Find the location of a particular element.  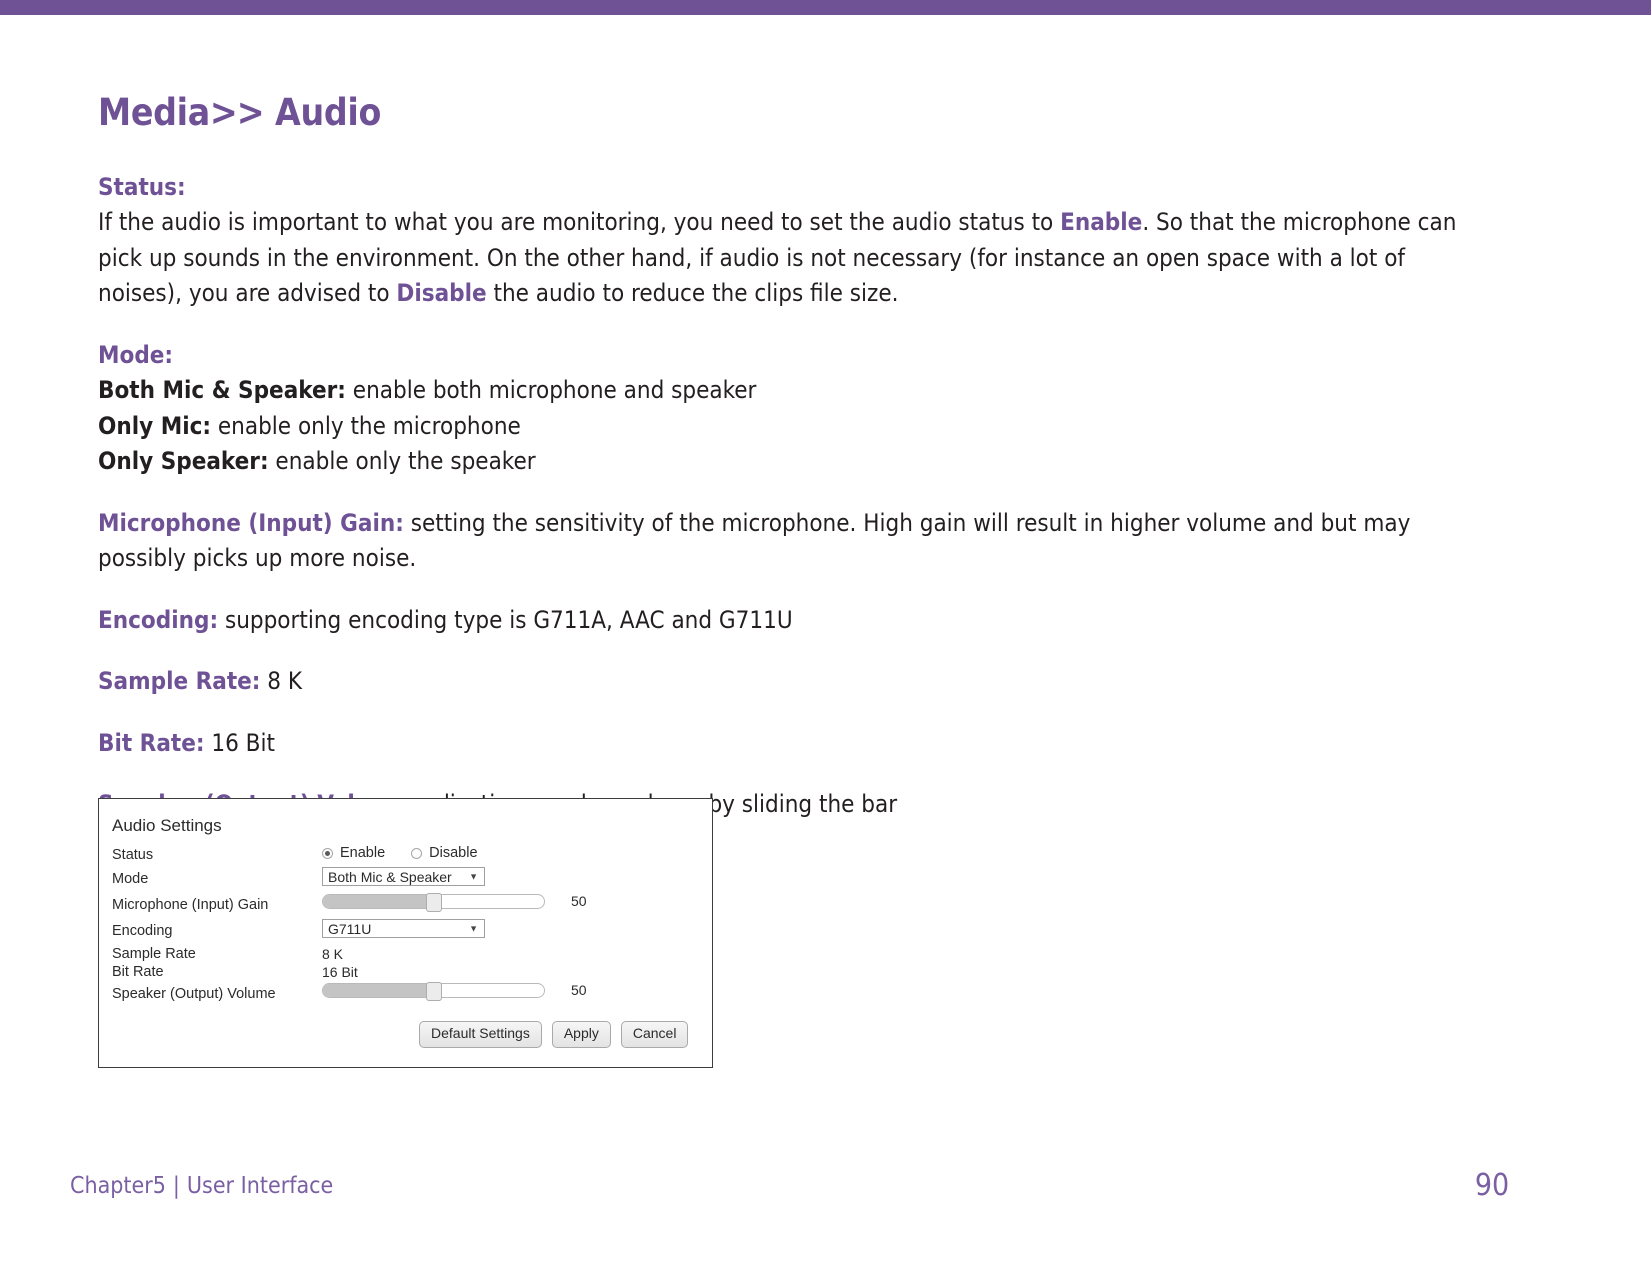

speaker-volume-slider-fill is located at coordinates (378, 990).